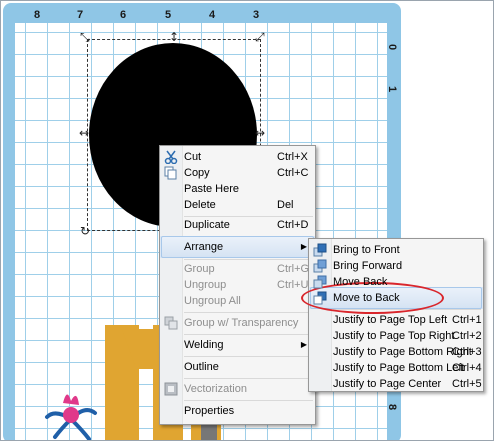  I want to click on menu-item-vectorization: Vectorization, so click(237, 389).